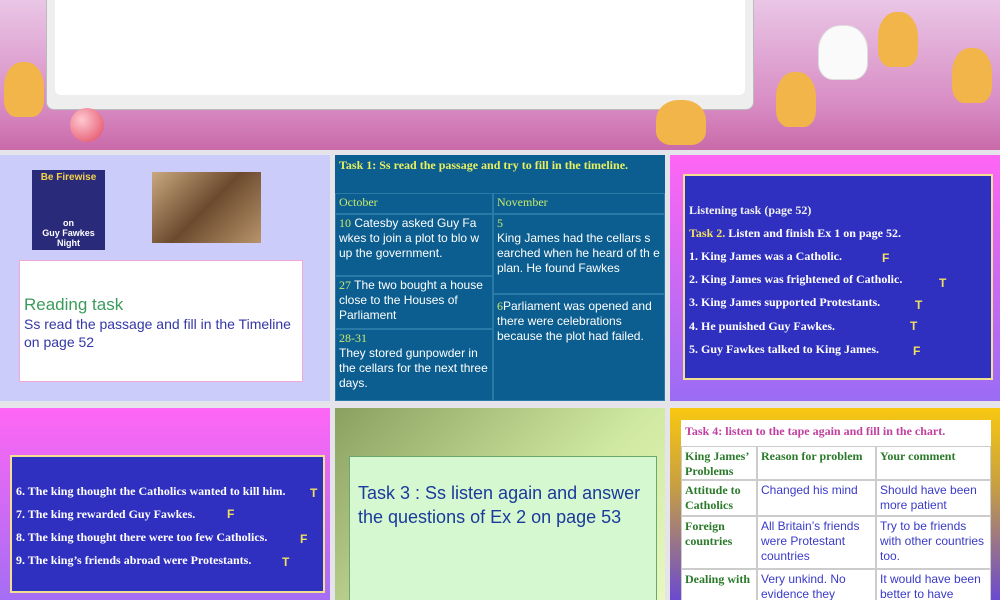 This screenshot has height=600, width=1000. What do you see at coordinates (765, 256) in the screenshot?
I see `statement: 1. King James was a Catholic.` at bounding box center [765, 256].